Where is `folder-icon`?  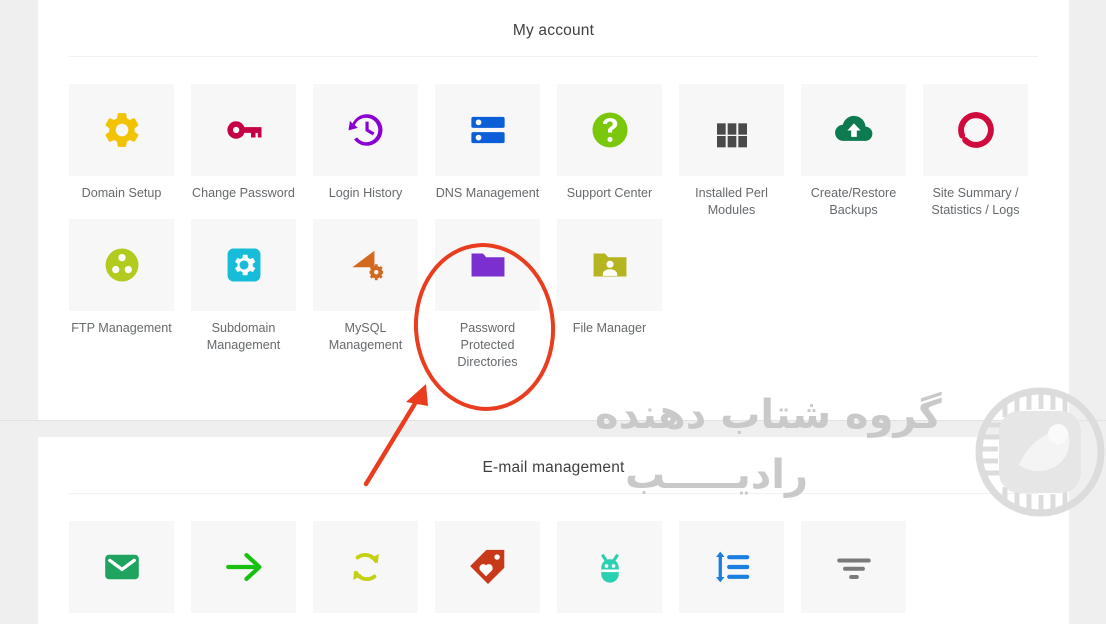
folder-icon is located at coordinates (487, 265).